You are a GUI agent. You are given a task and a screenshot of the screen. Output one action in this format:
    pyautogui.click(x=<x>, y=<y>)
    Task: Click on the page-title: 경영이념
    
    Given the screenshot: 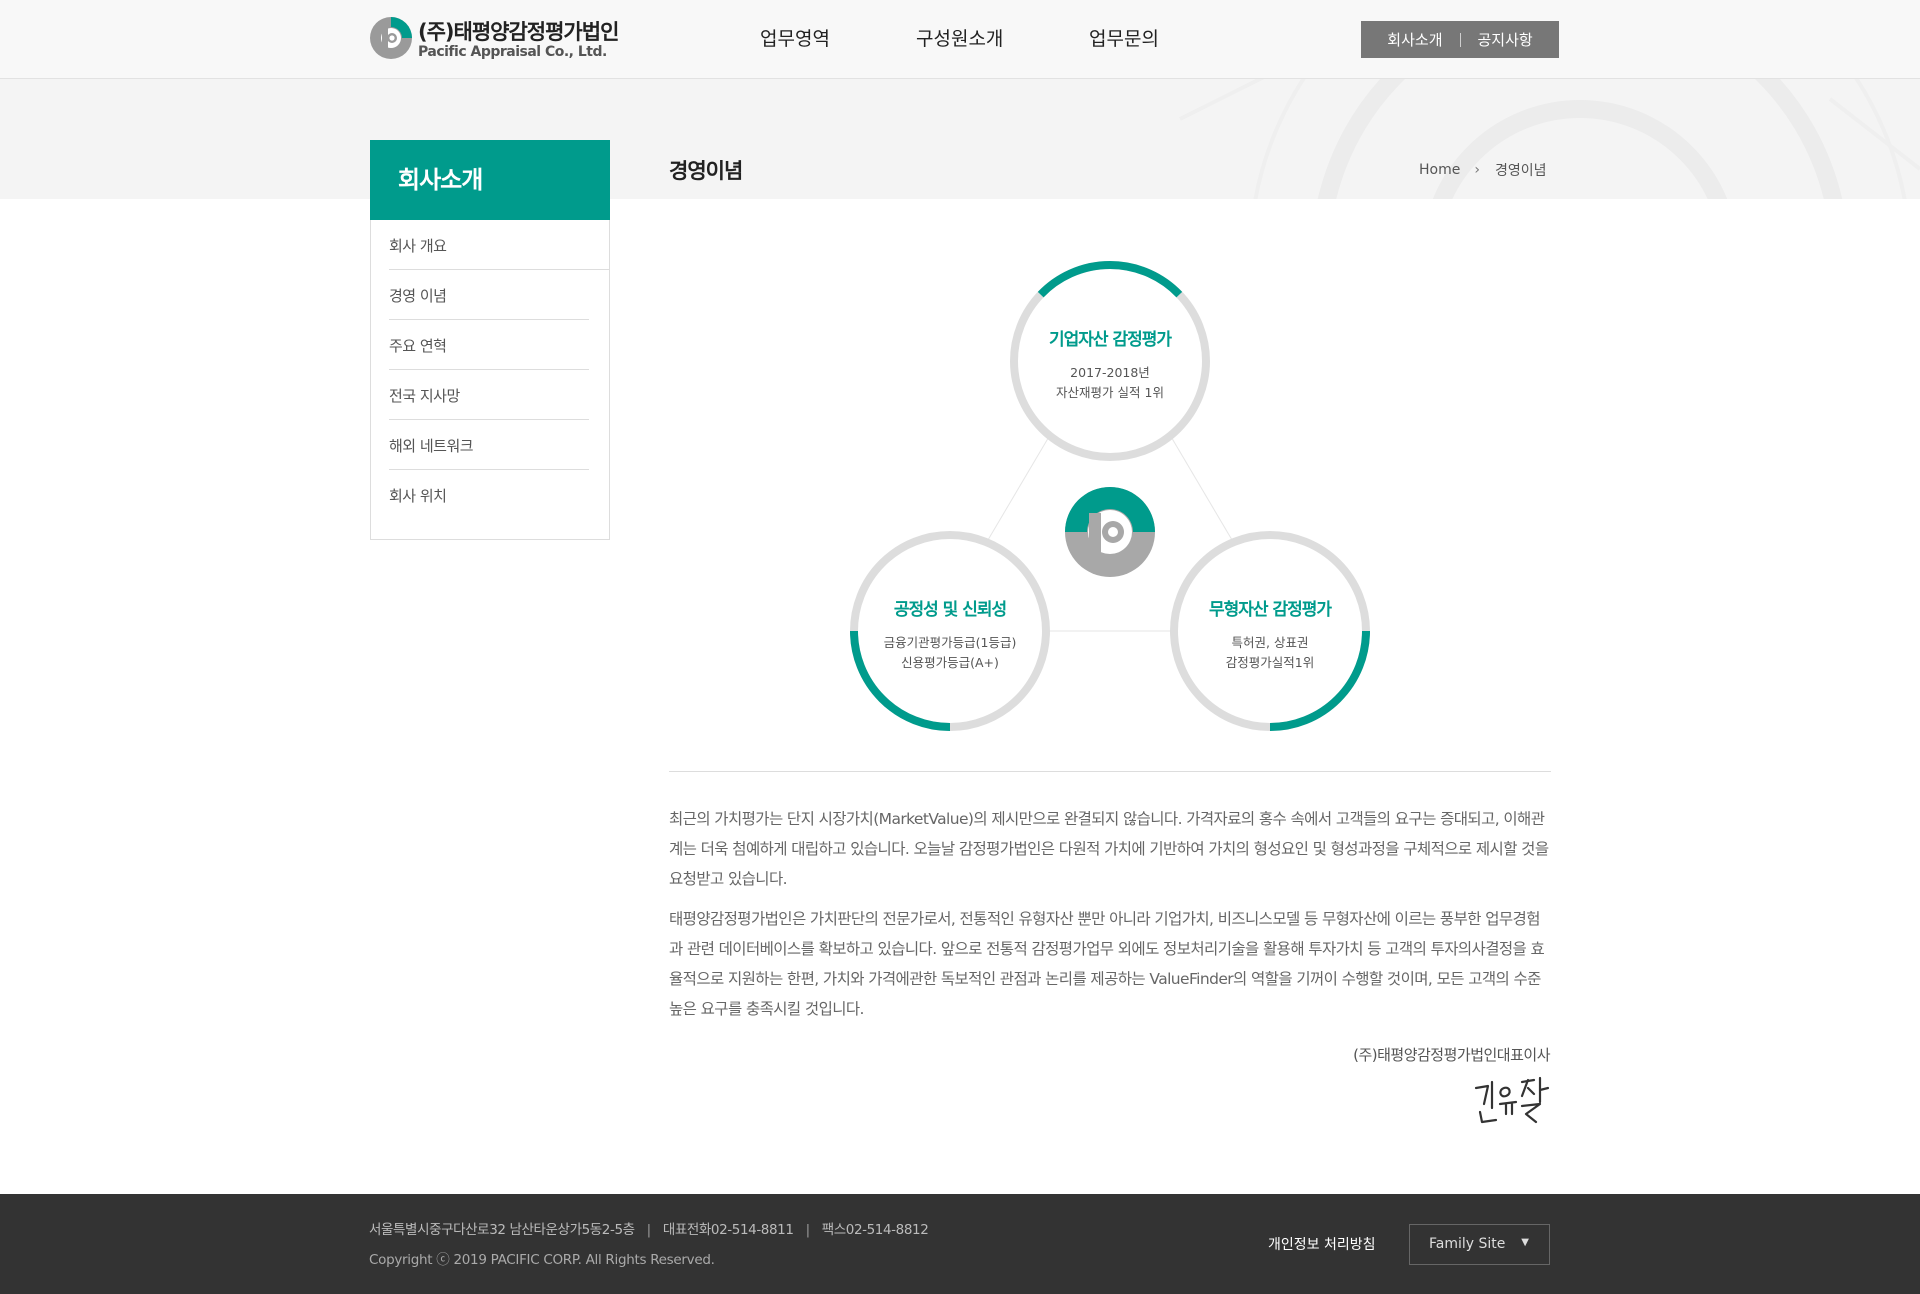 What is the action you would take?
    pyautogui.click(x=706, y=171)
    